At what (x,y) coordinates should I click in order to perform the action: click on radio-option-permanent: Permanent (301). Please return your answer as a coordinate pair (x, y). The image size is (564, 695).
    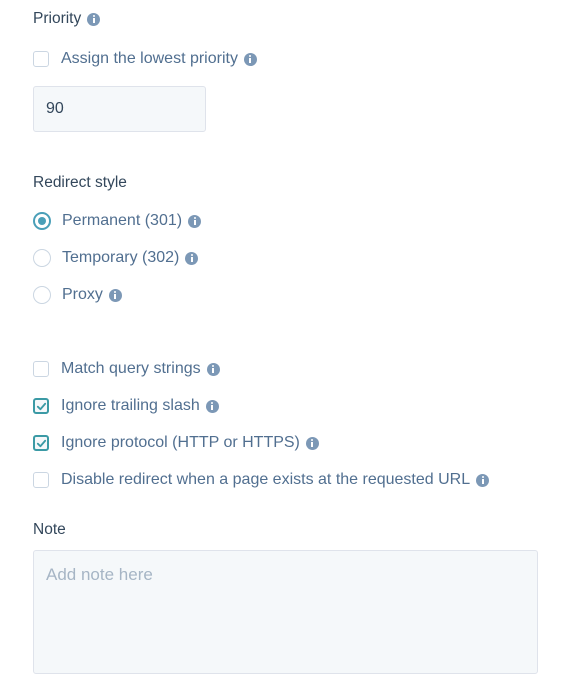
    Looking at the image, I should click on (117, 221).